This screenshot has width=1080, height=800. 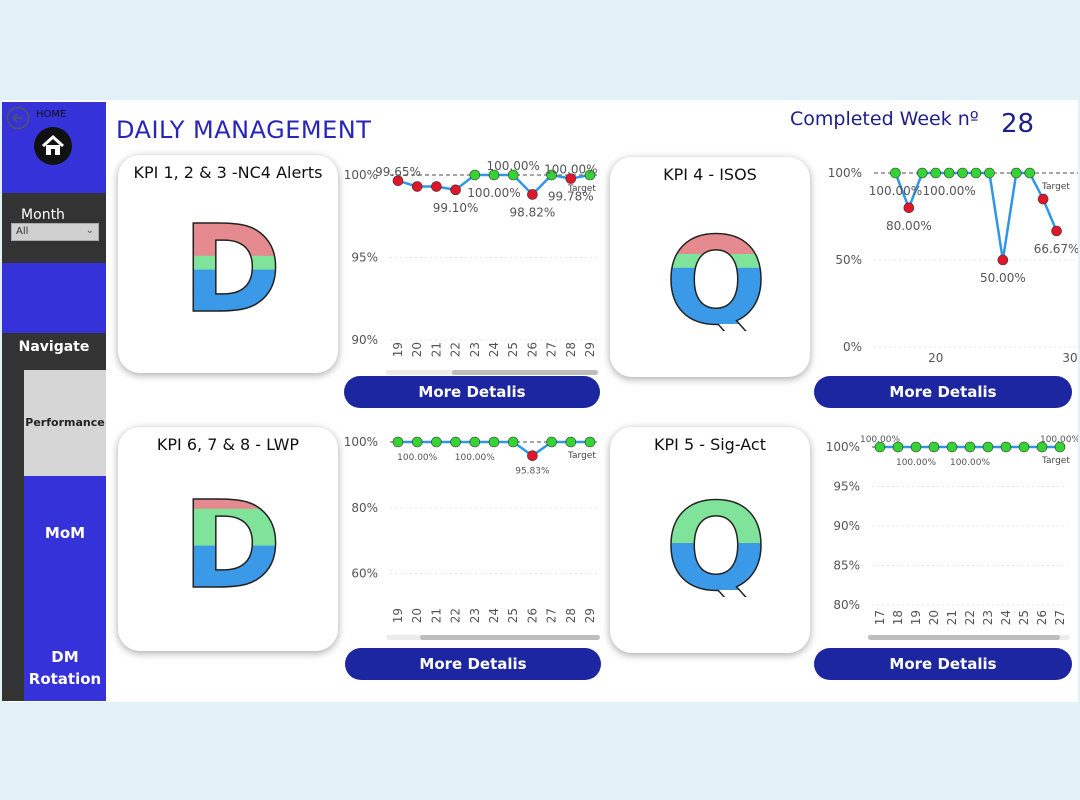 I want to click on month-select: All ⌄, so click(x=55, y=232).